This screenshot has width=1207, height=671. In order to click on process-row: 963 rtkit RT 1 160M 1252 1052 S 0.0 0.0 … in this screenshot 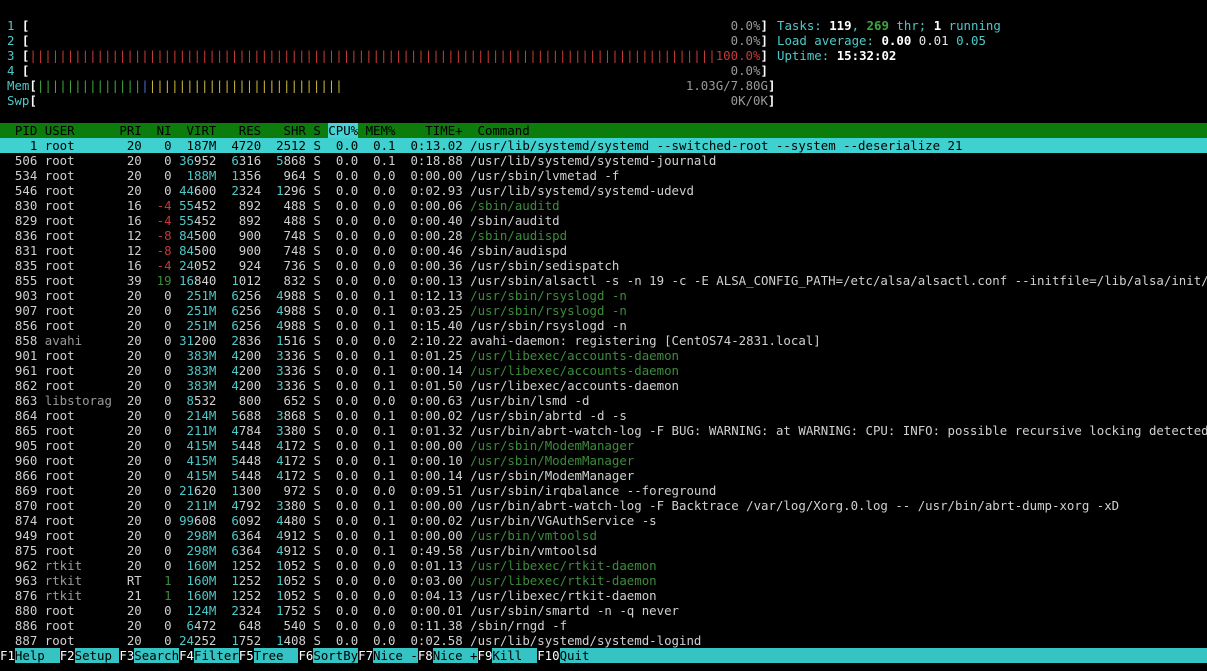, I will do `click(603, 580)`.